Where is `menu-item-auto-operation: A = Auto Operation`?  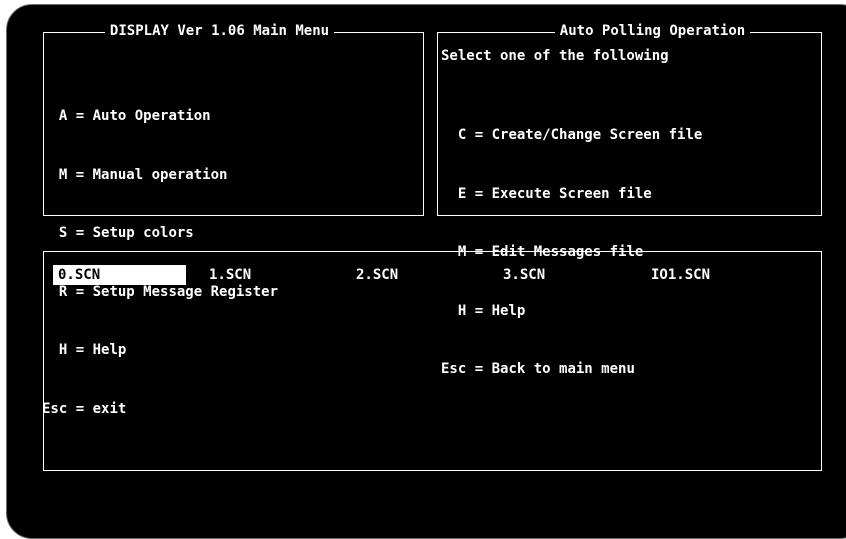
menu-item-auto-operation: A = Auto Operation is located at coordinates (160, 117).